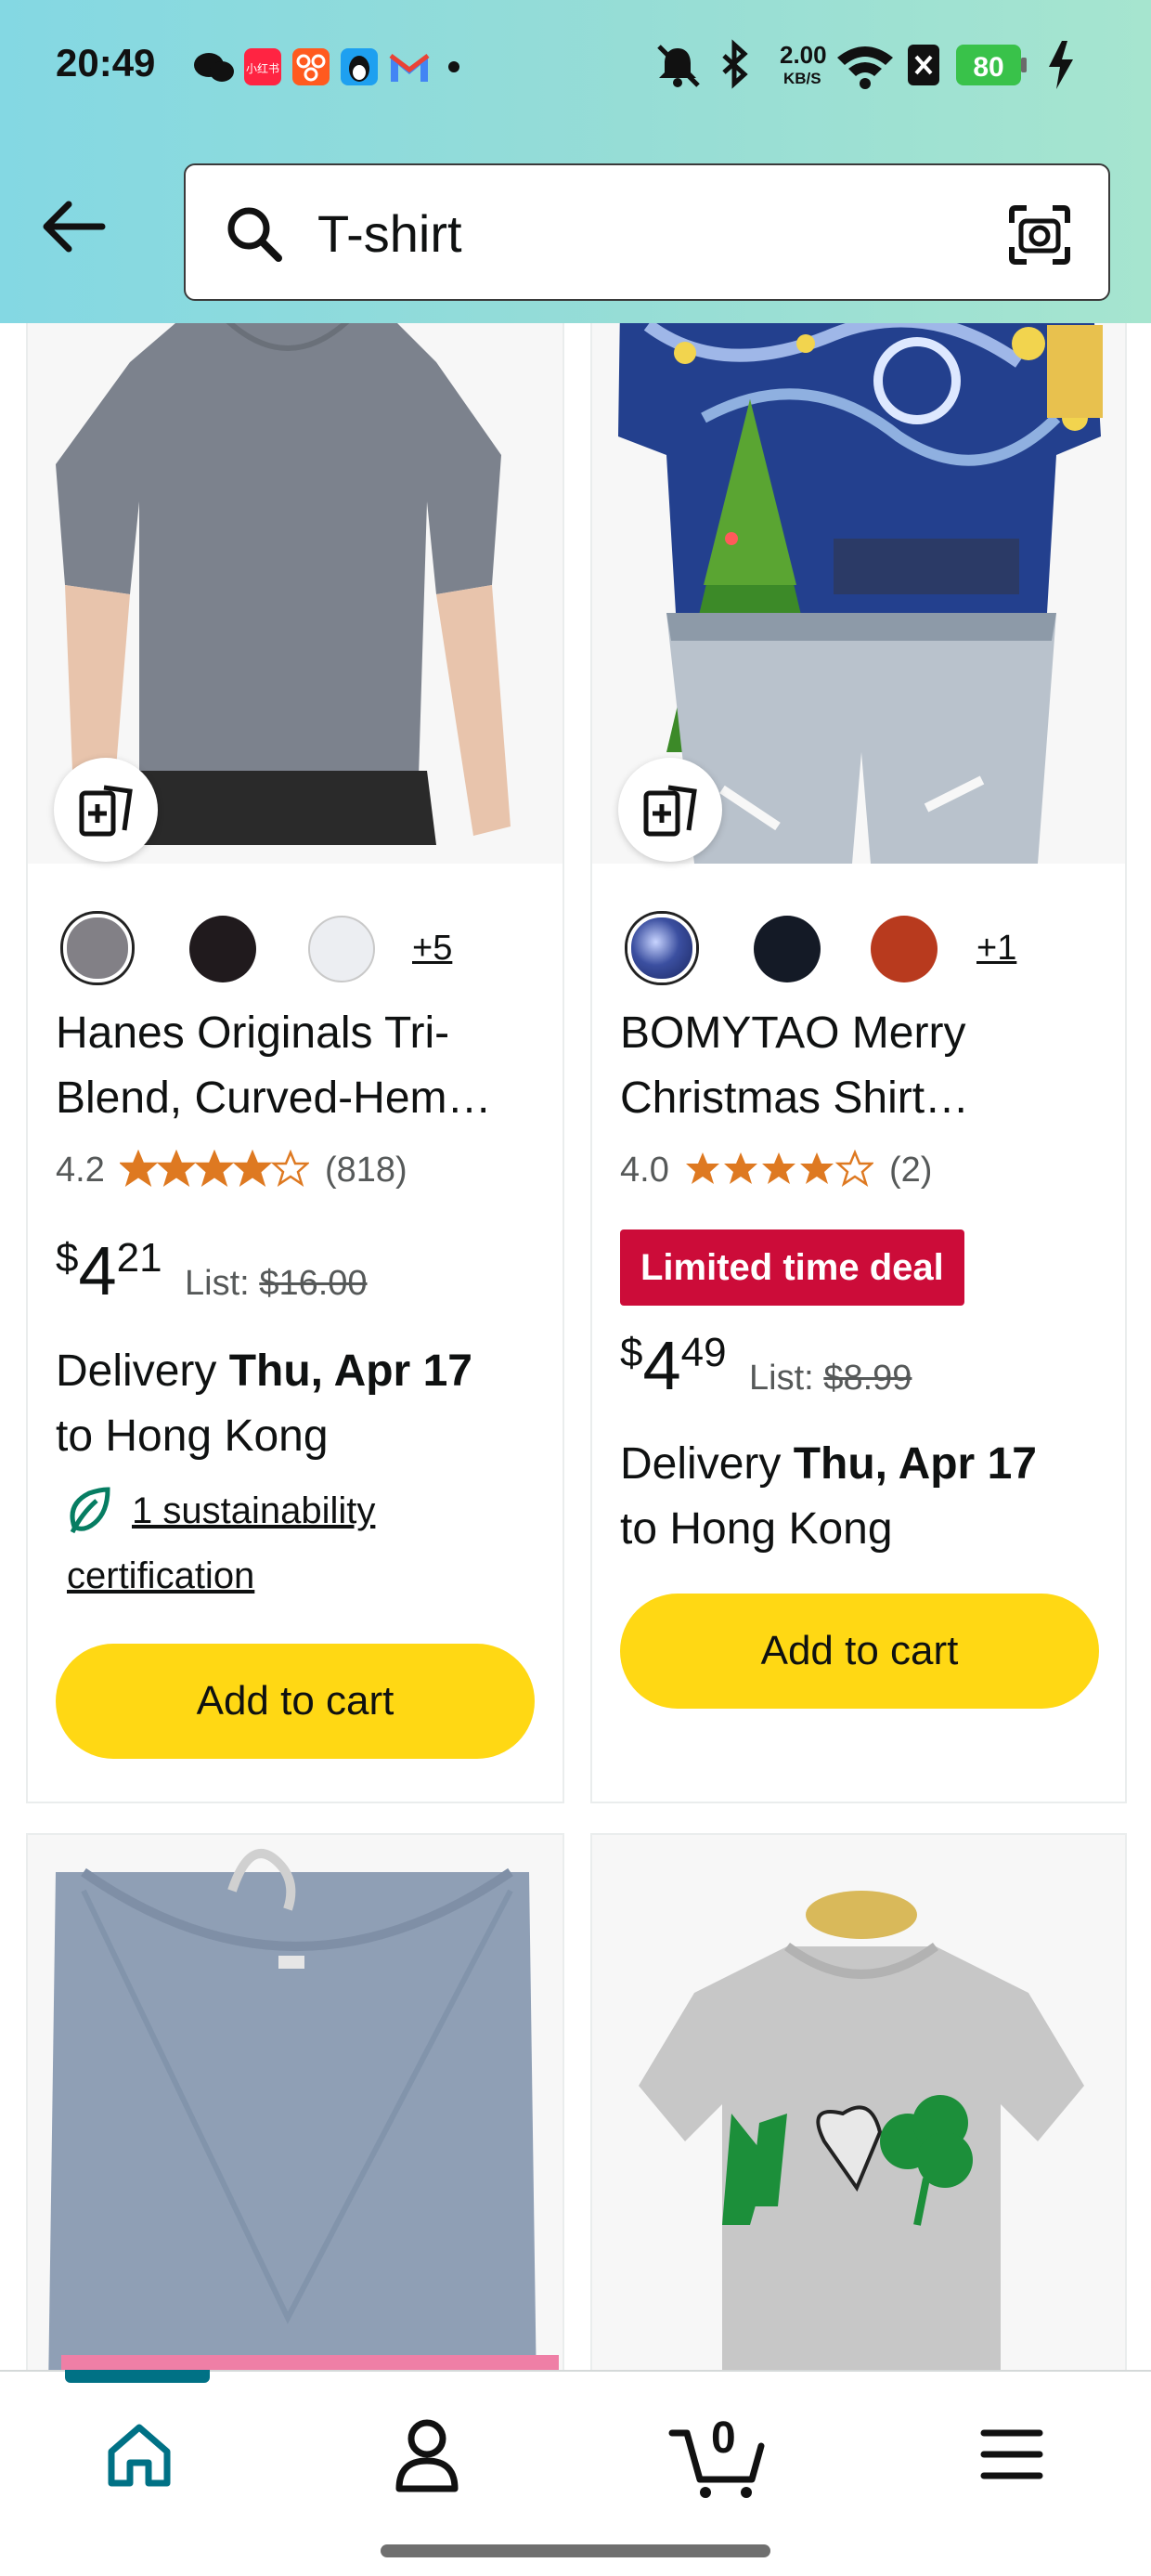 This screenshot has width=1151, height=2576. What do you see at coordinates (262, 68) in the screenshot?
I see `svg-text: 小红书` at bounding box center [262, 68].